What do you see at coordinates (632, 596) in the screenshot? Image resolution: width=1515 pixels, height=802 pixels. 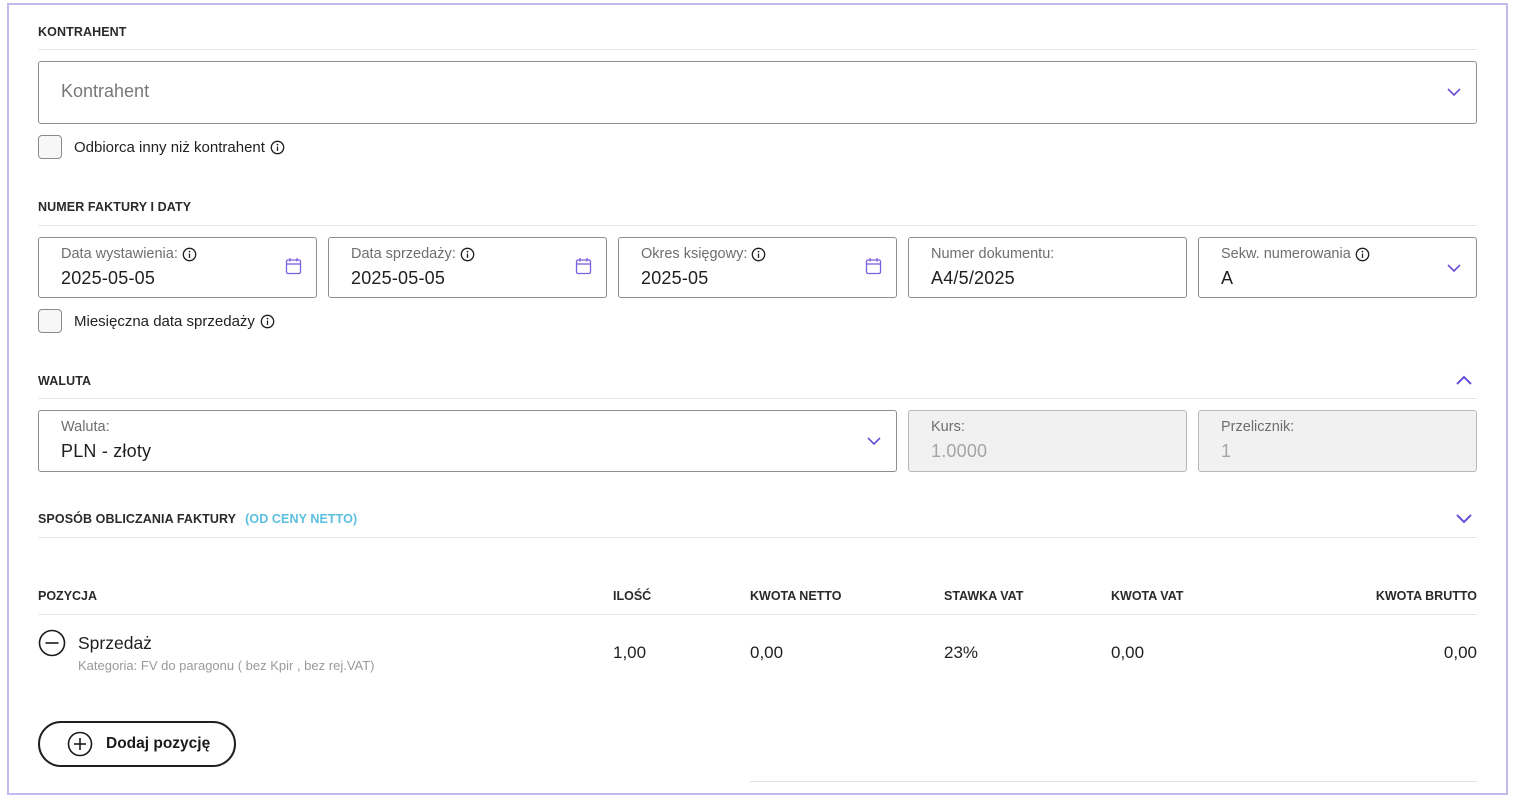 I see `col-header-ilosc: ILOŚĆ` at bounding box center [632, 596].